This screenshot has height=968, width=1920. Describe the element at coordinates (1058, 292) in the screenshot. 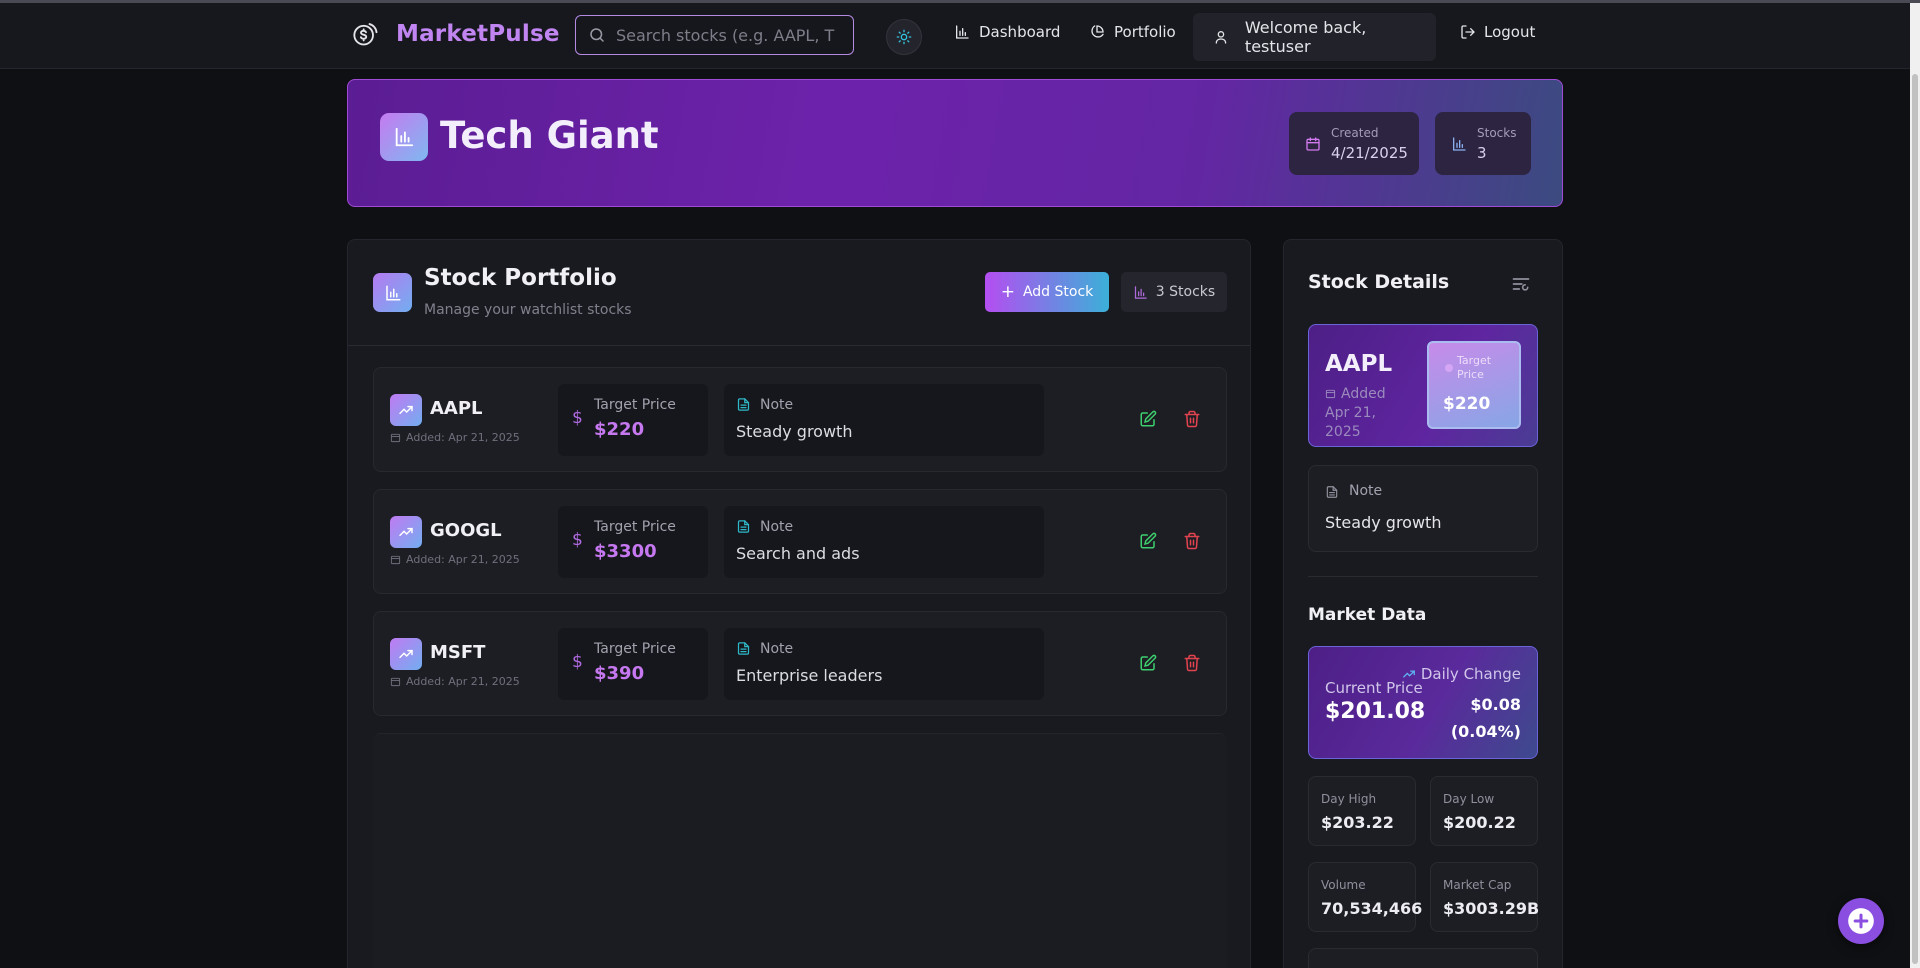

I see `add-stock-label: Add Stock` at that location.